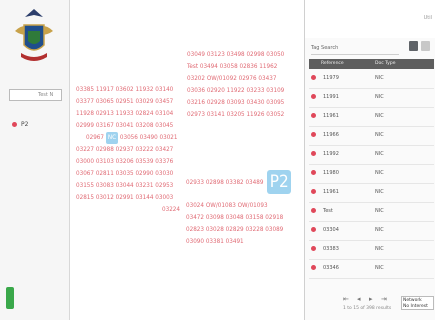  What do you see at coordinates (235, 79) in the screenshot?
I see `tag-line: 03202 OW/01092 02976 03437` at bounding box center [235, 79].